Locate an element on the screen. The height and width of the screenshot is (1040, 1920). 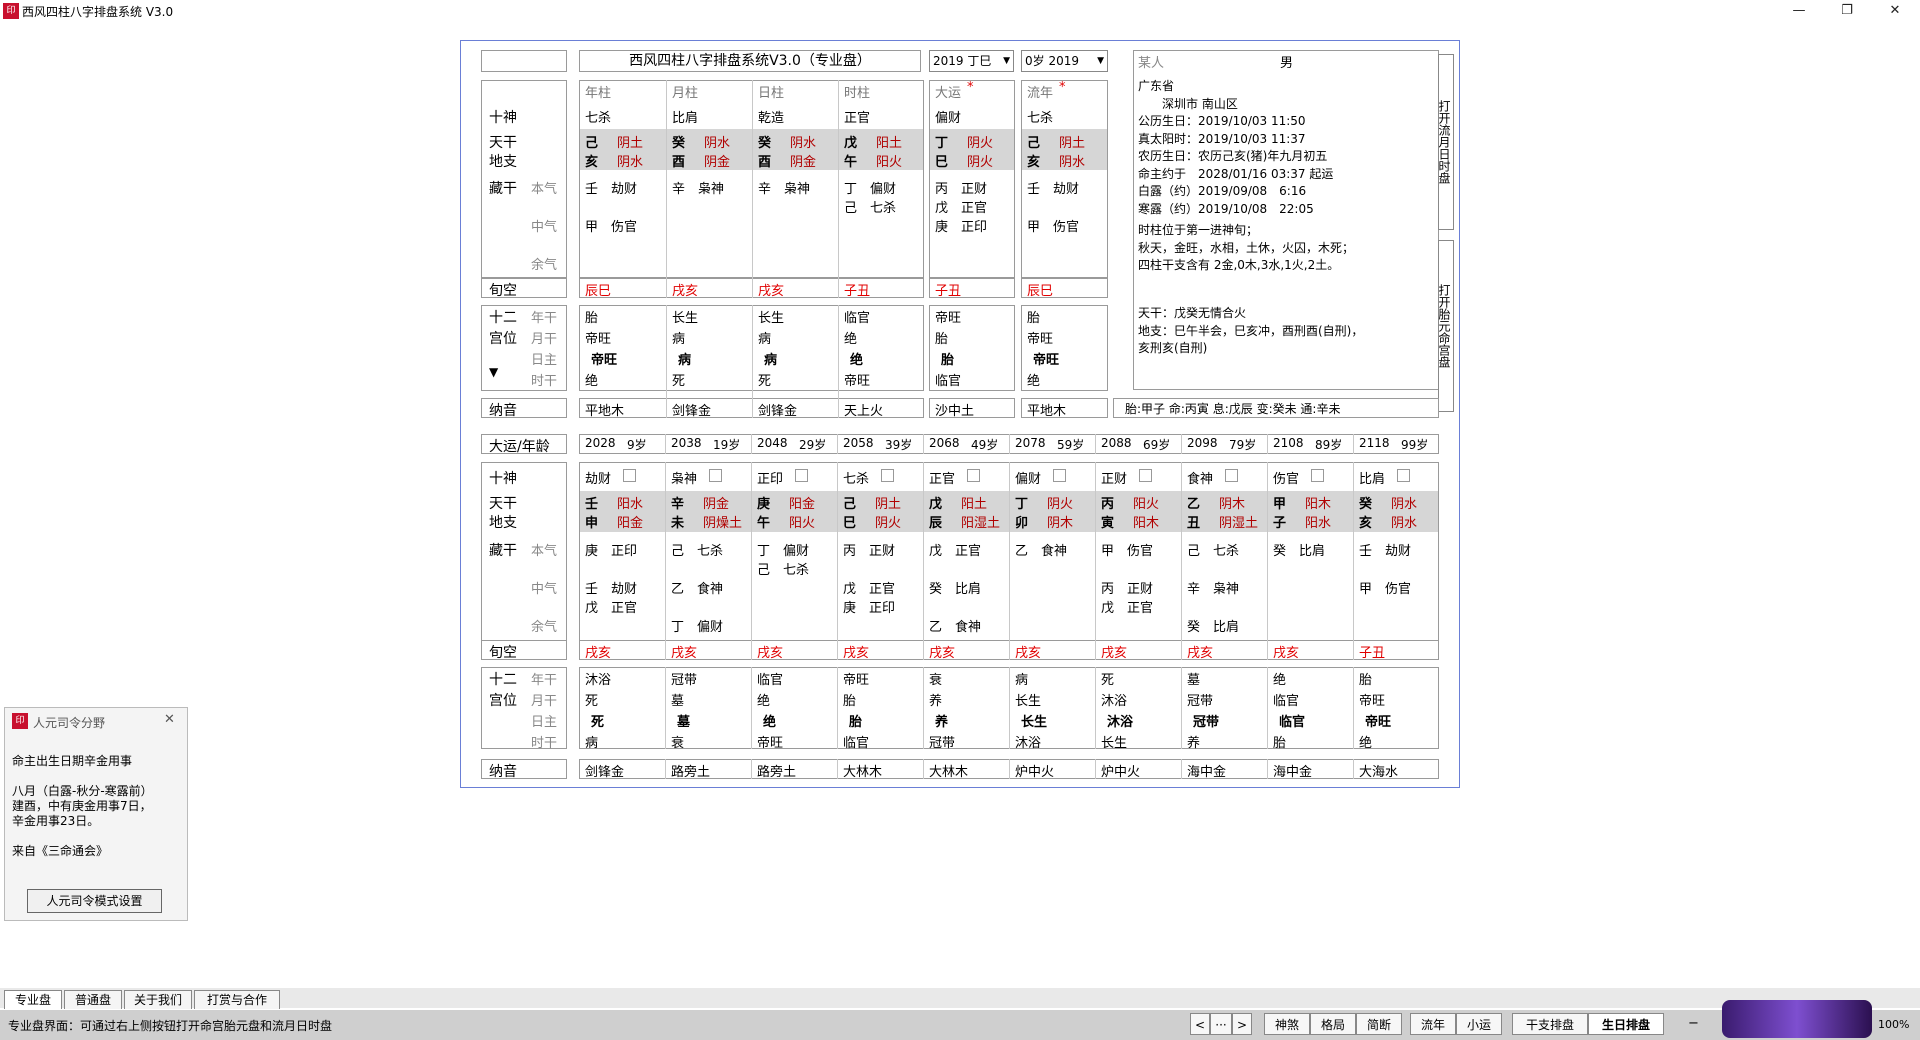
pillar-header: 年柱 is located at coordinates (598, 93).